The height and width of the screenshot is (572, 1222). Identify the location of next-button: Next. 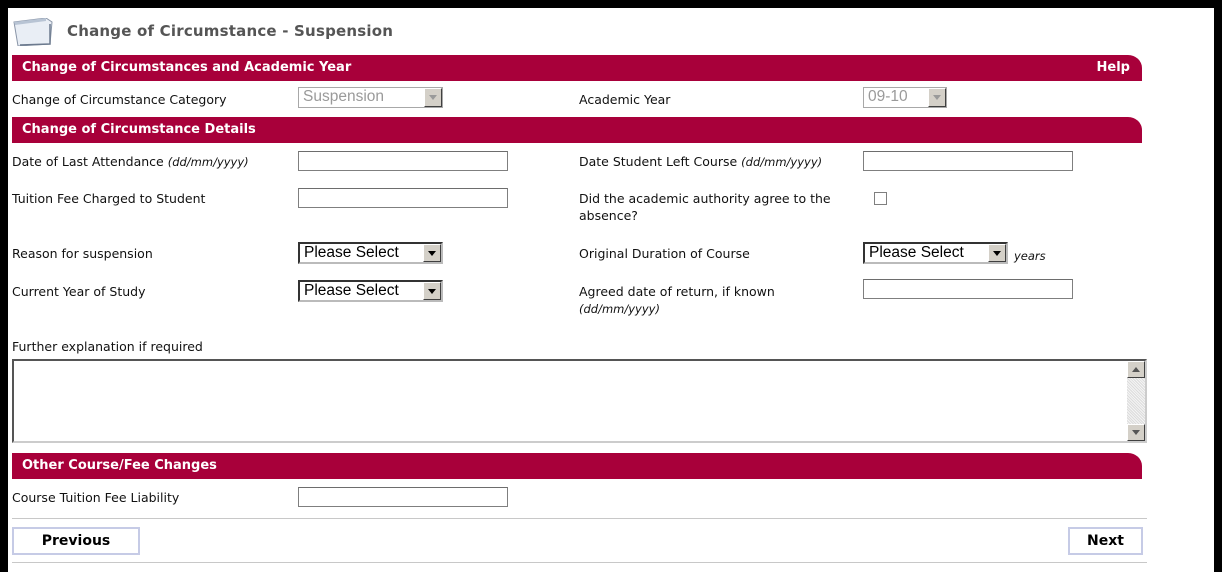
(1105, 541).